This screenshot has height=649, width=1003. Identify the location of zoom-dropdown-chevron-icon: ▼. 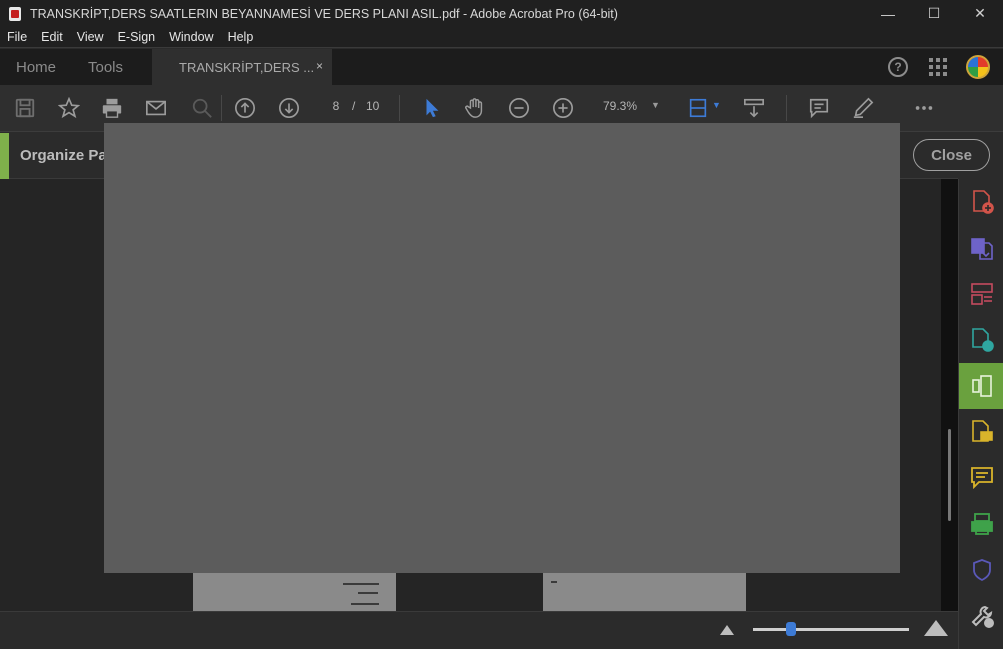
(655, 105).